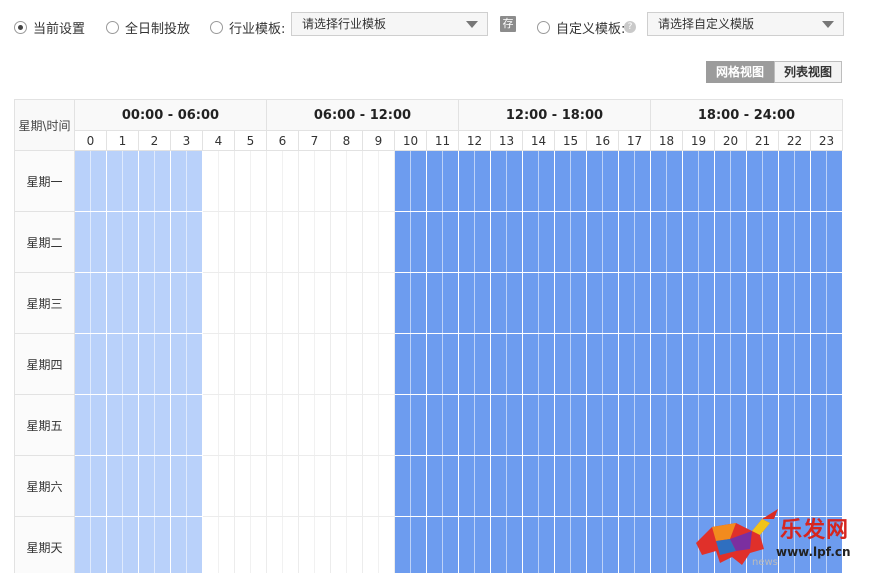 The height and width of the screenshot is (576, 876). Describe the element at coordinates (475, 141) in the screenshot. I see `hour-header: 12` at that location.